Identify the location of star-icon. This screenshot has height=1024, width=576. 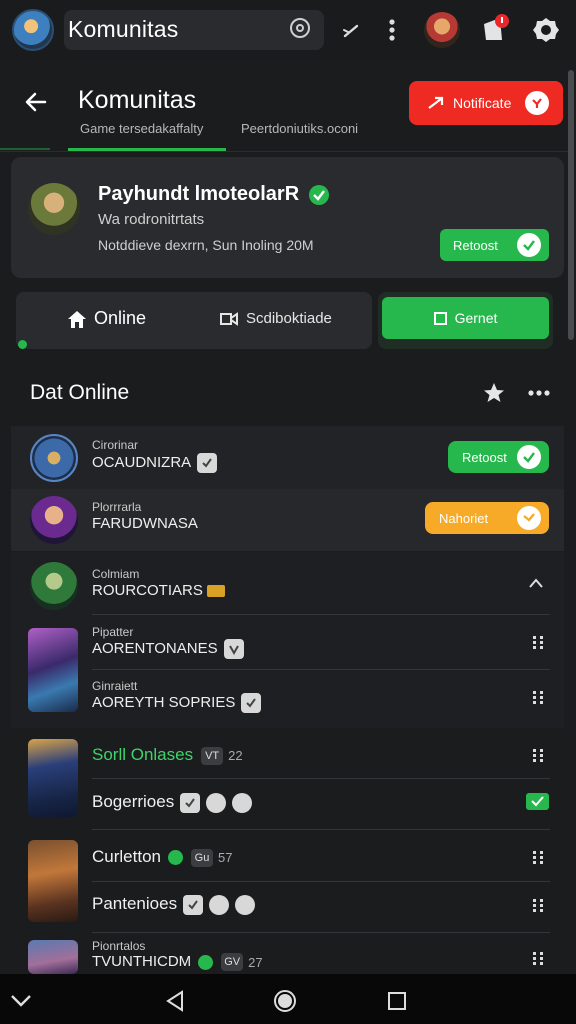
(494, 393).